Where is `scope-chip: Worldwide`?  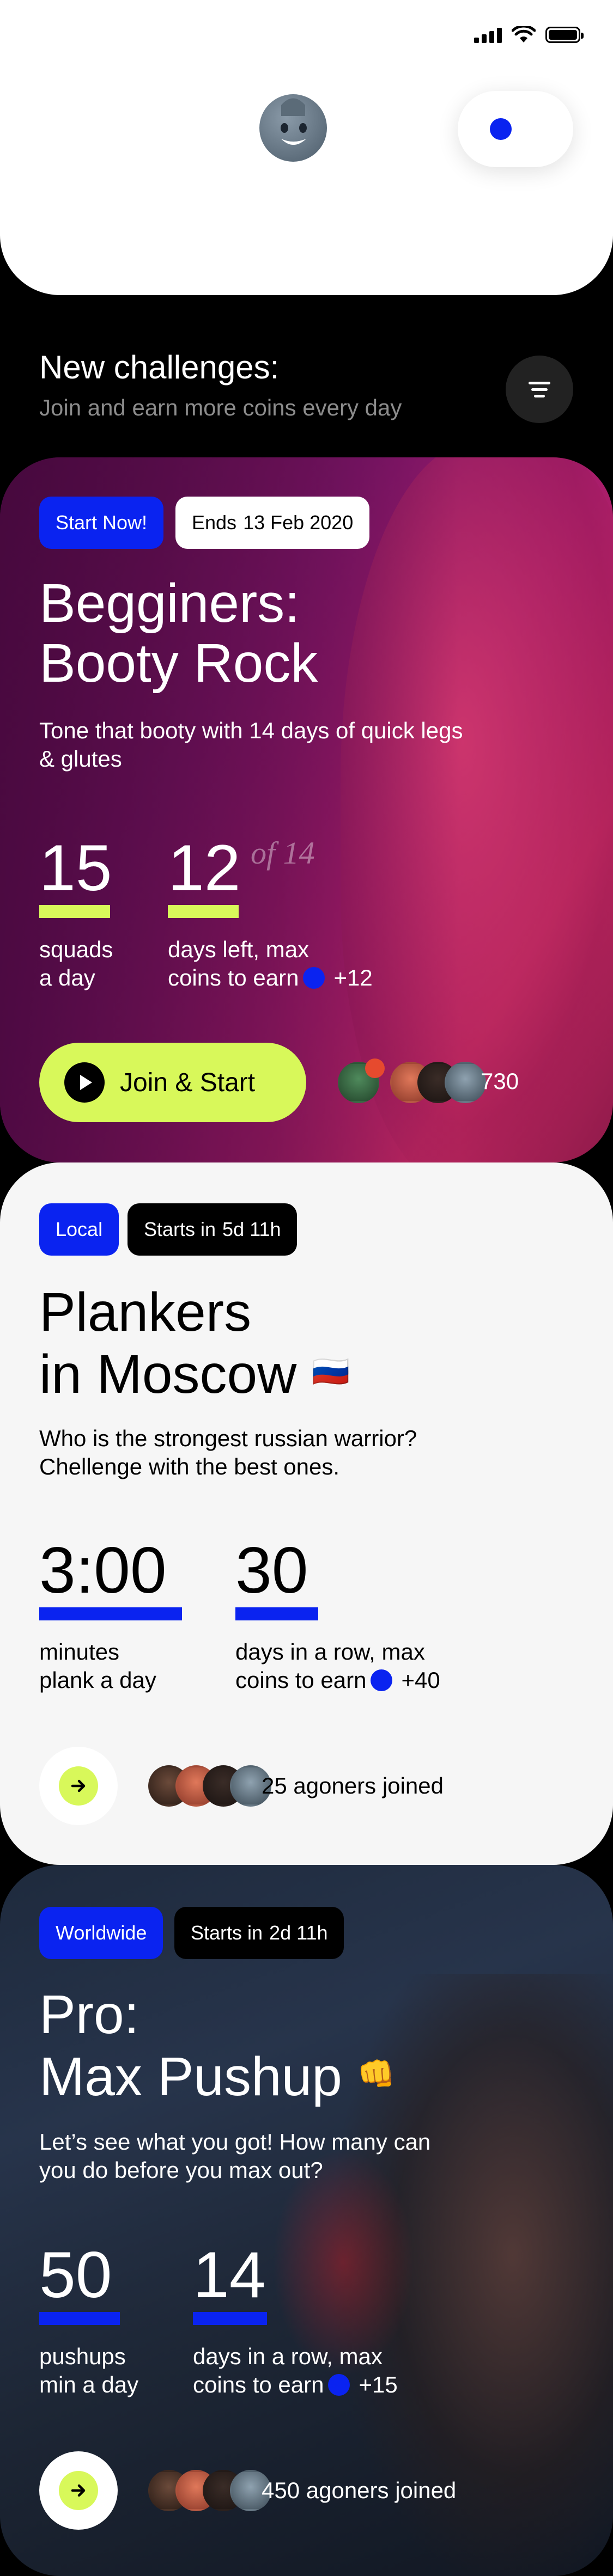 scope-chip: Worldwide is located at coordinates (101, 1933).